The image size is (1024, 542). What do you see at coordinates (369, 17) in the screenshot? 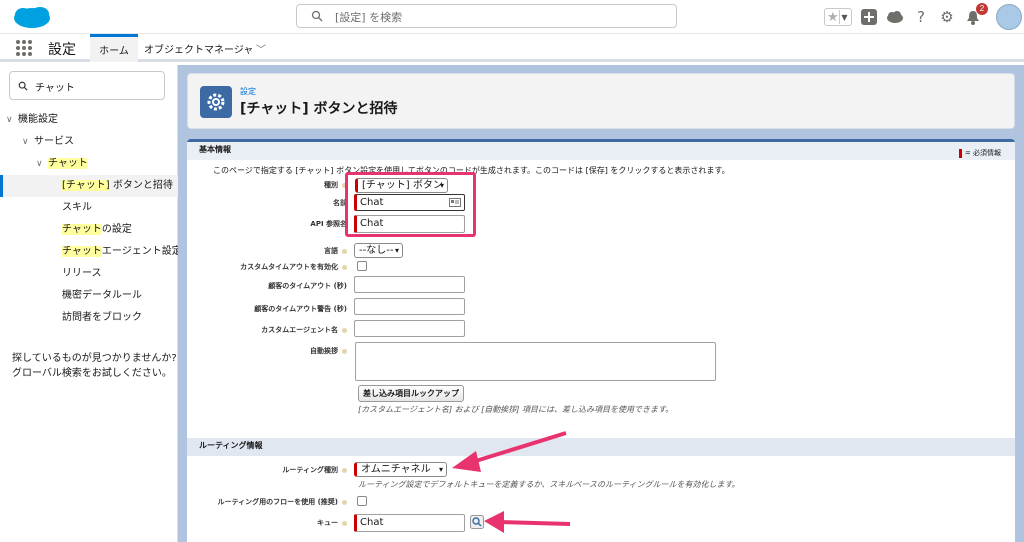
I see `search-placeholder: [設定] を検索` at bounding box center [369, 17].